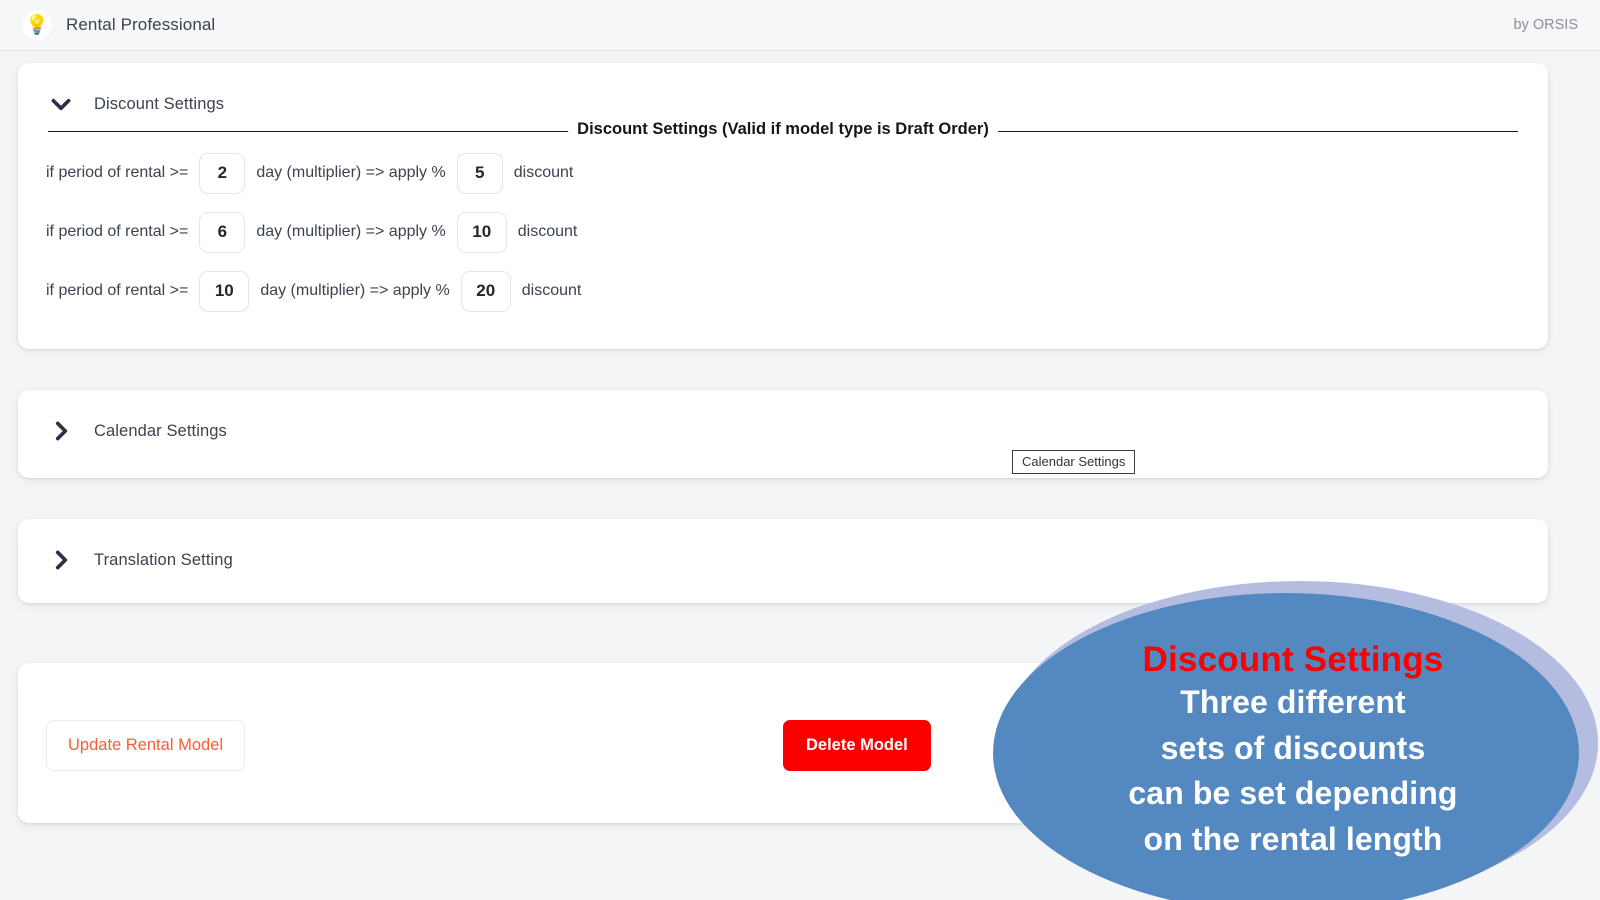  I want to click on translation-setting-card: Translation Setting, so click(783, 561).